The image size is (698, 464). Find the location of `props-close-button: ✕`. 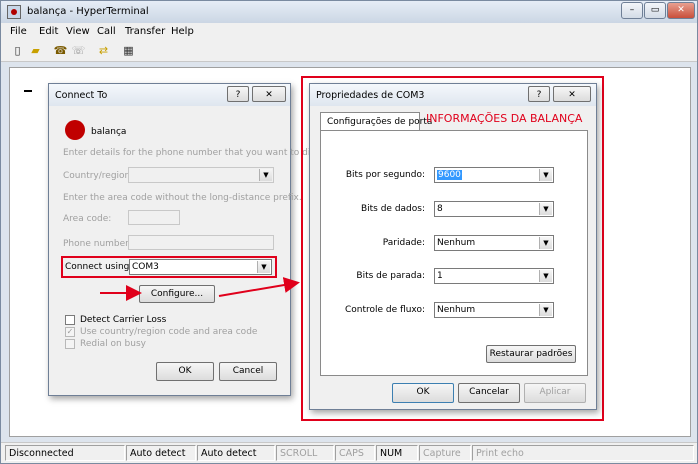

props-close-button: ✕ is located at coordinates (572, 94).